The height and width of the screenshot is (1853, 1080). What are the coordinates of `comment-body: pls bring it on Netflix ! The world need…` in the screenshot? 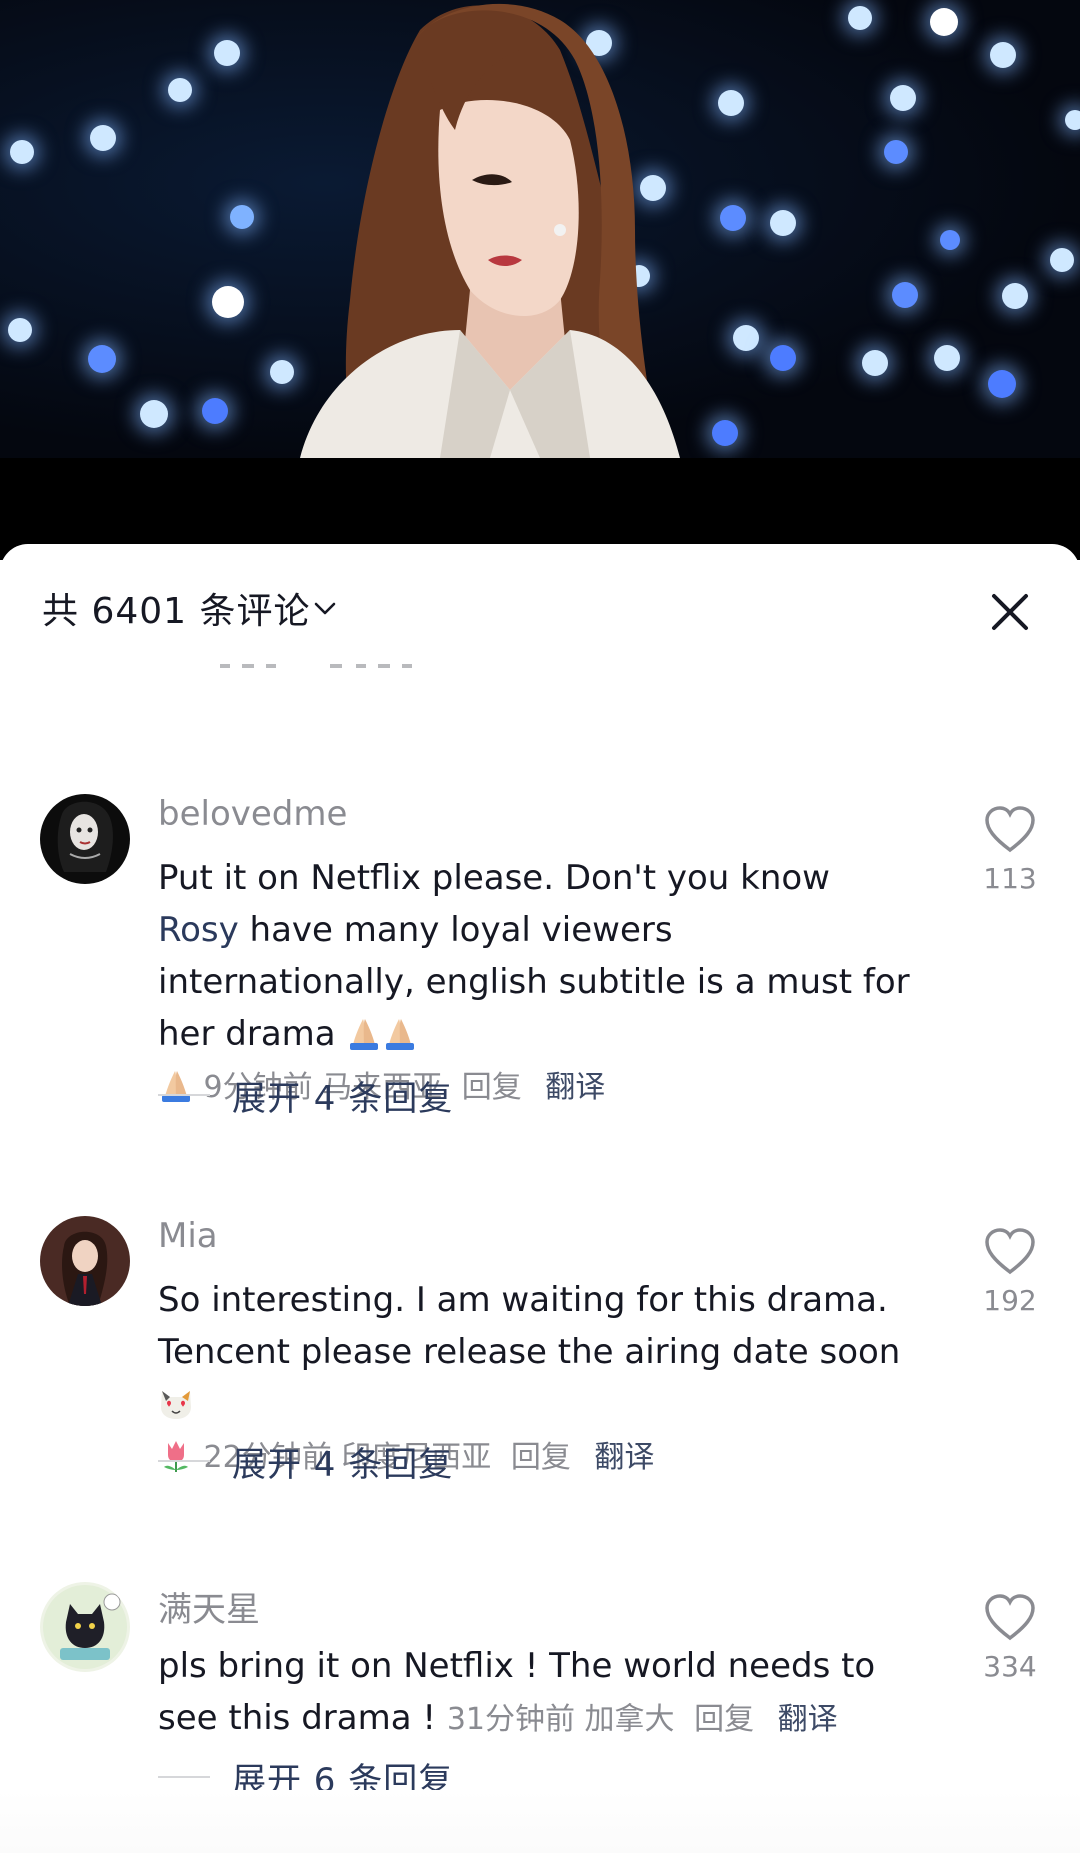 It's located at (538, 1693).